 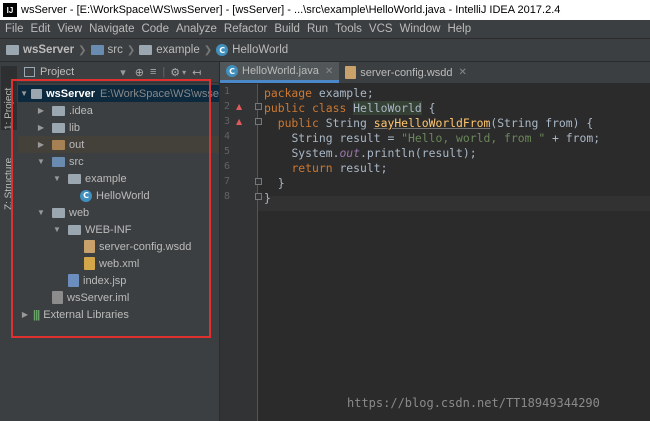 What do you see at coordinates (406, 72) in the screenshot?
I see `tab-server-config-wsdd: server-config.wsdd ✕` at bounding box center [406, 72].